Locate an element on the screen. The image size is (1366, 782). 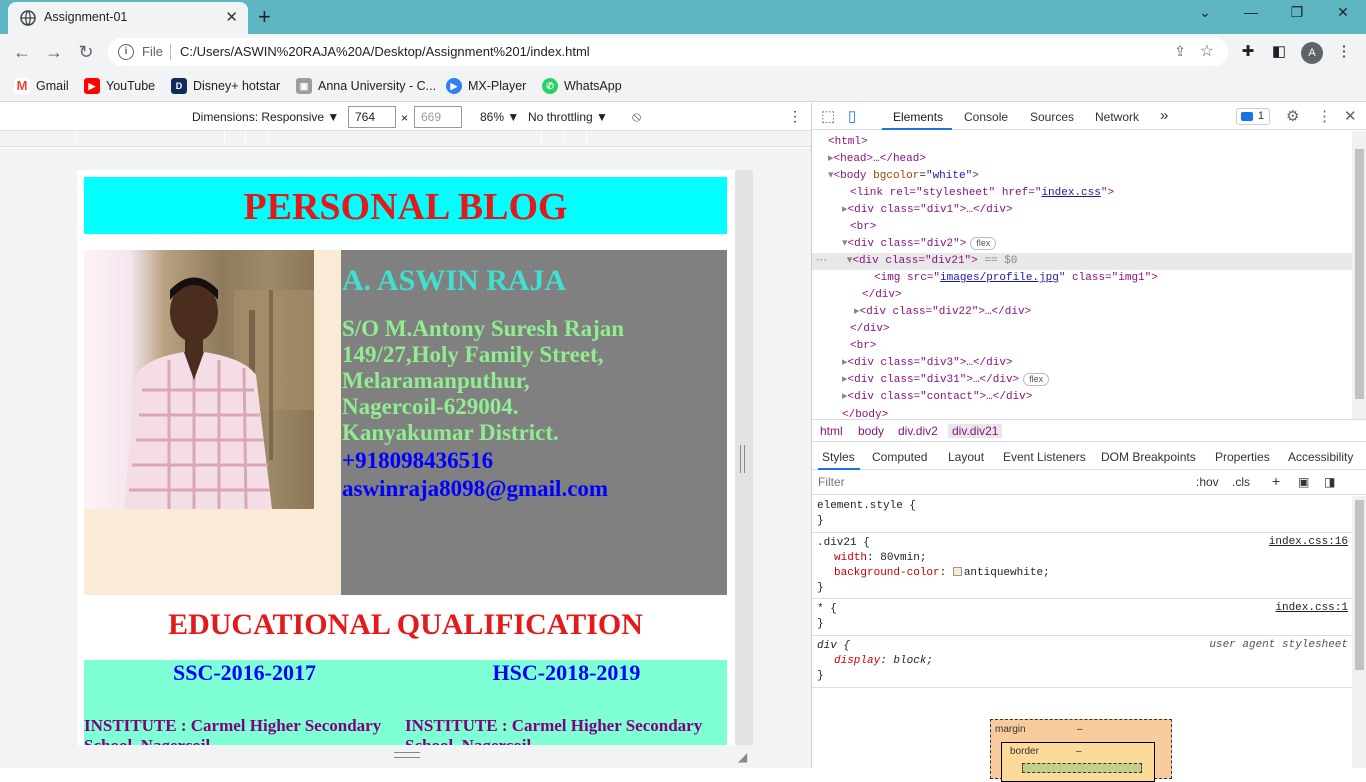
browser-tab: Assignment-01 ✕ is located at coordinates (128, 18).